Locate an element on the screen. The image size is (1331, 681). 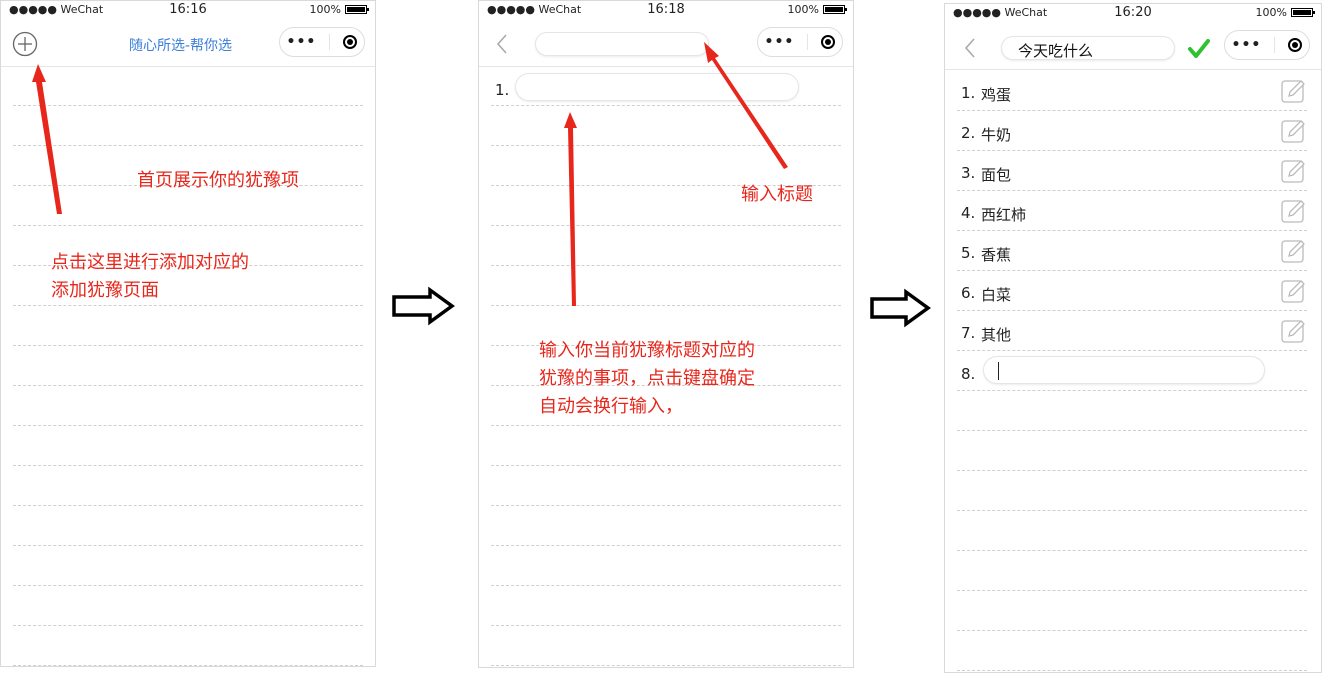
red-arrow-add is located at coordinates (47, 139).